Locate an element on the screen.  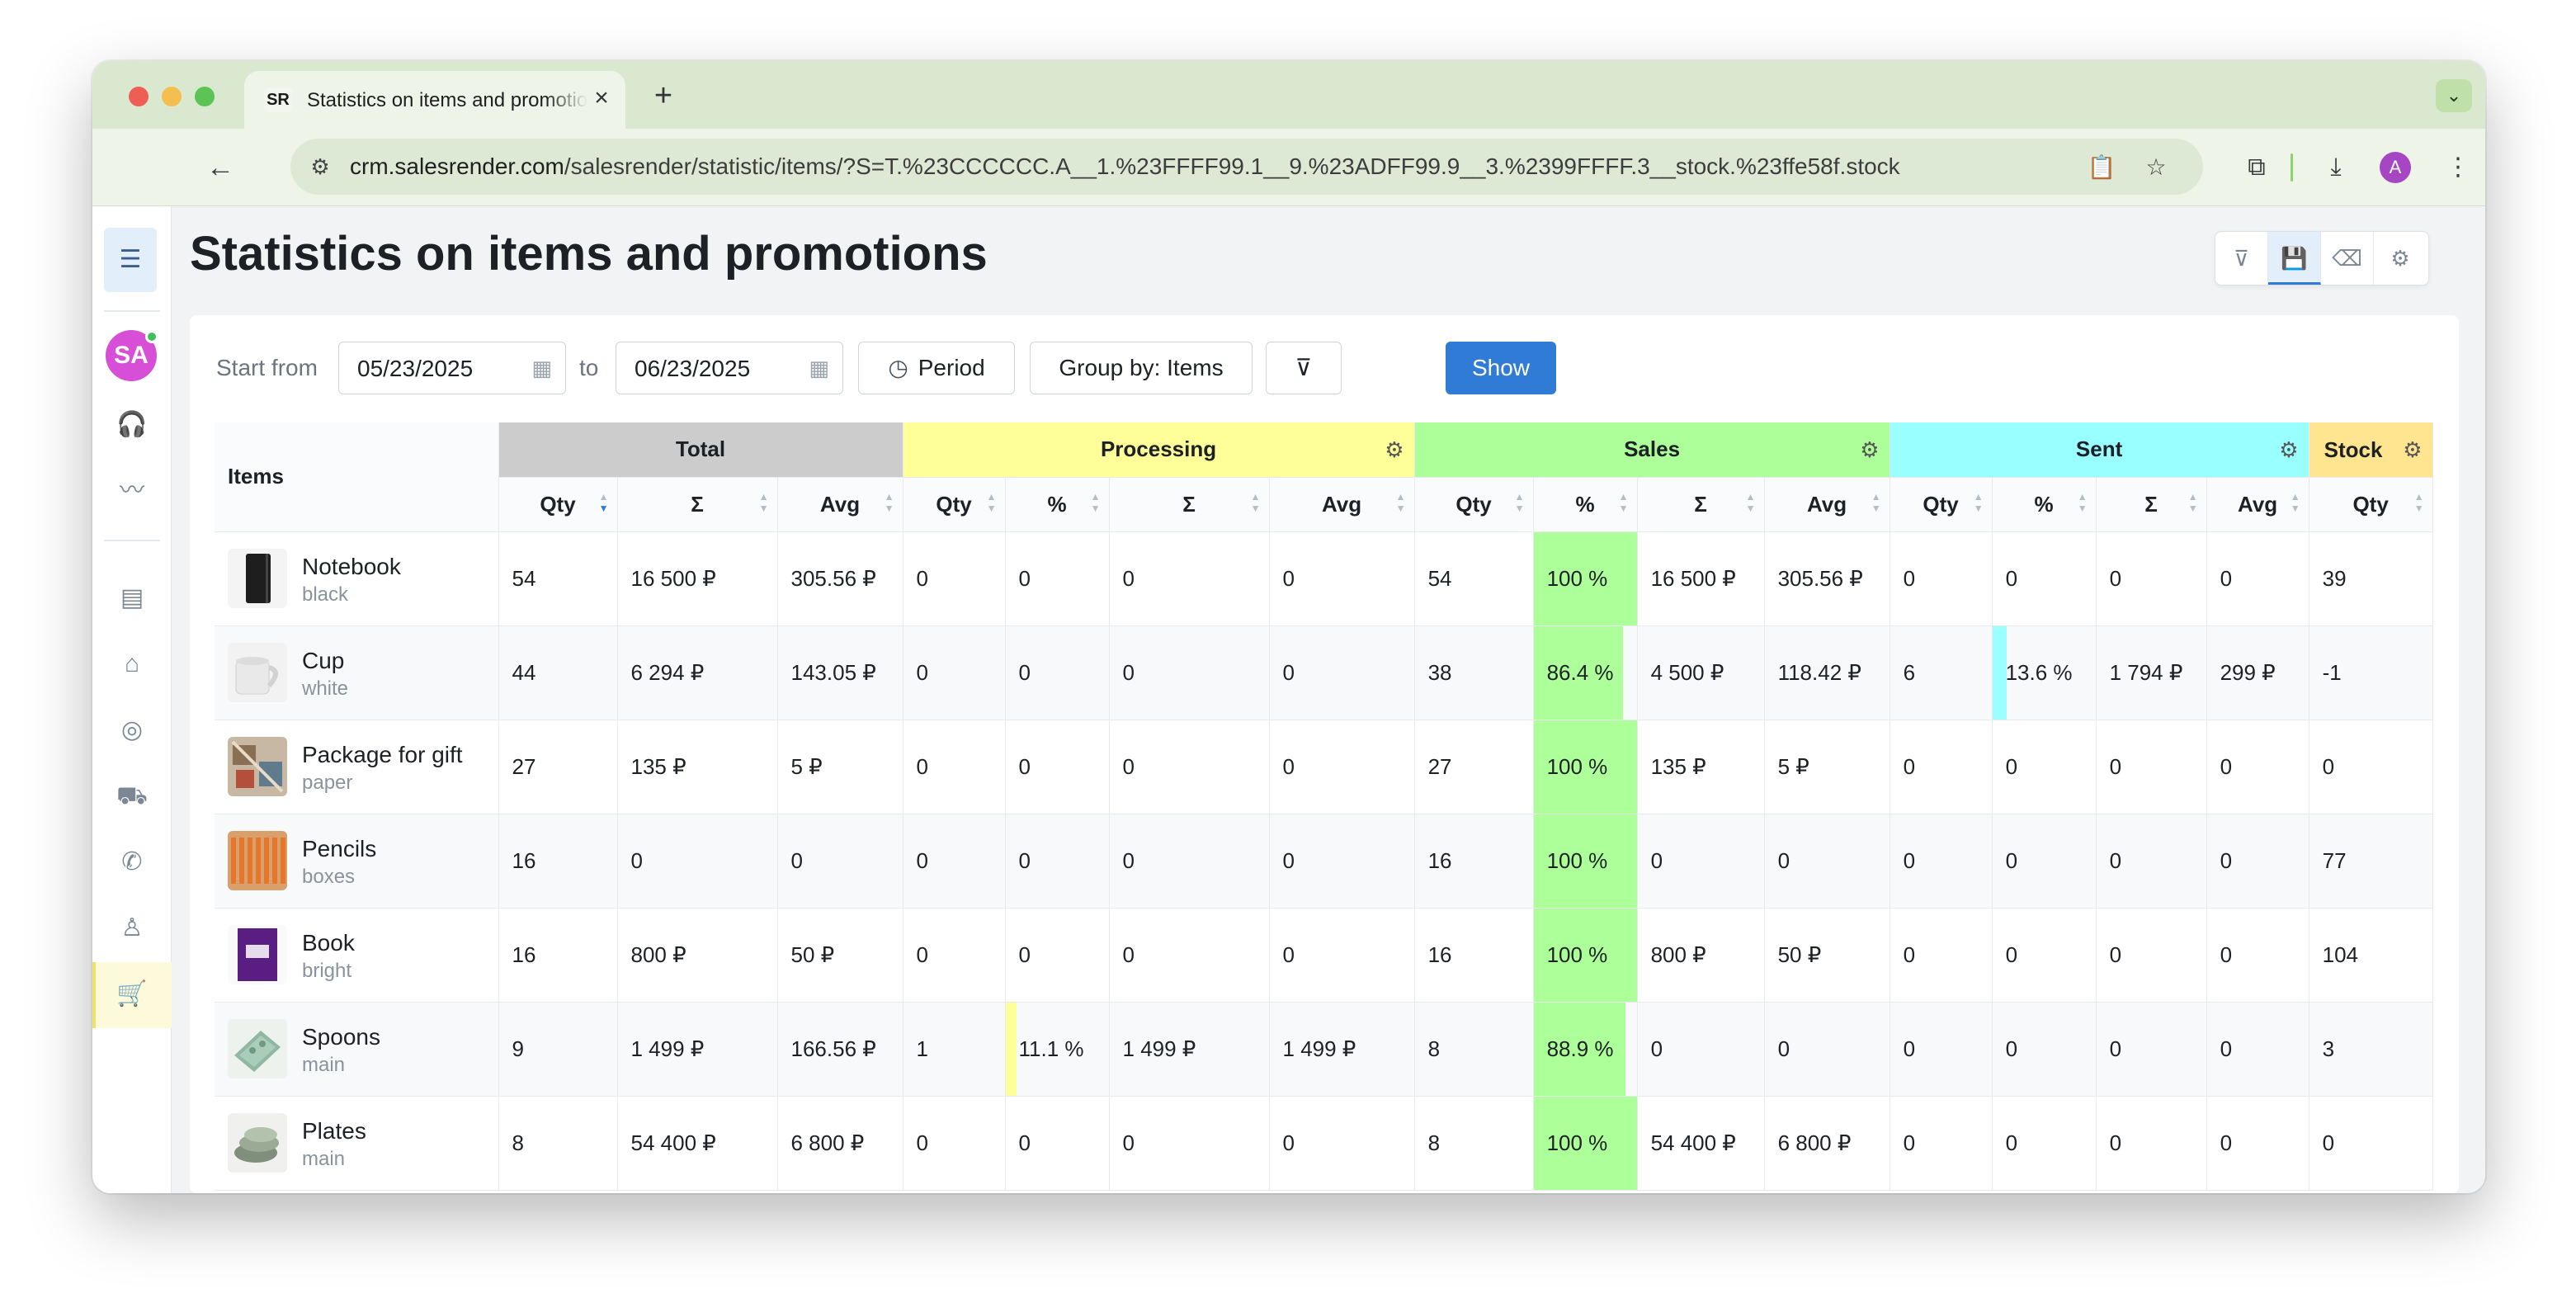
group-header-sales: Sales ⚙ is located at coordinates (1652, 450).